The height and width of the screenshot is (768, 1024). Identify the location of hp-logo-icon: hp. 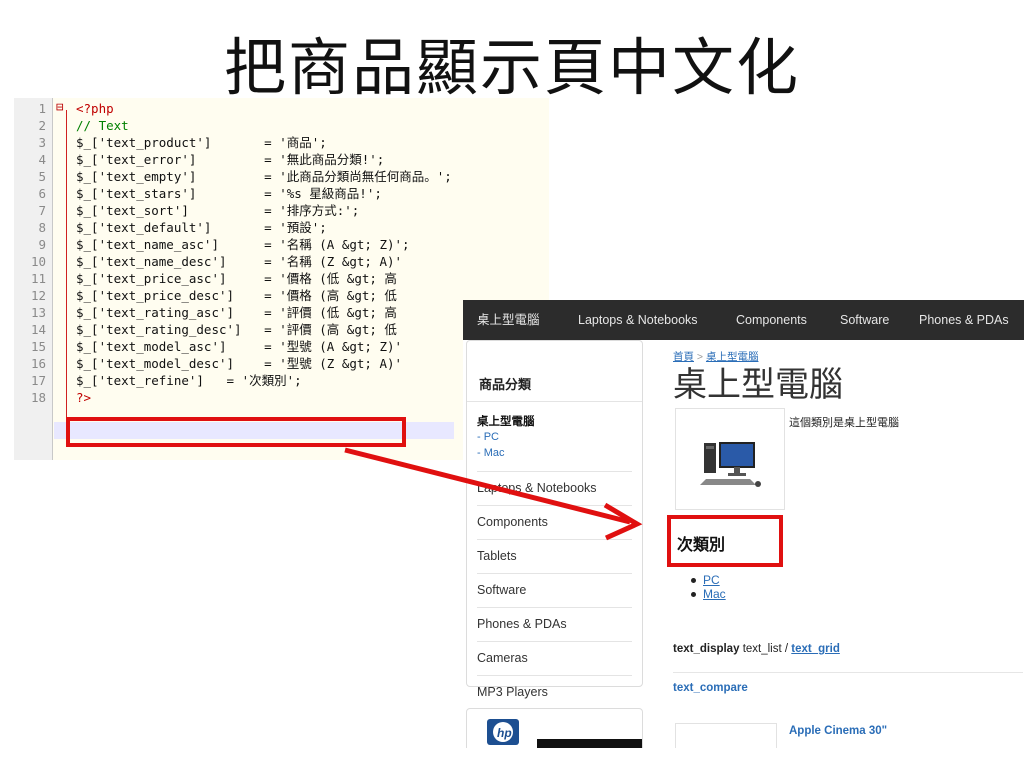
(564, 733).